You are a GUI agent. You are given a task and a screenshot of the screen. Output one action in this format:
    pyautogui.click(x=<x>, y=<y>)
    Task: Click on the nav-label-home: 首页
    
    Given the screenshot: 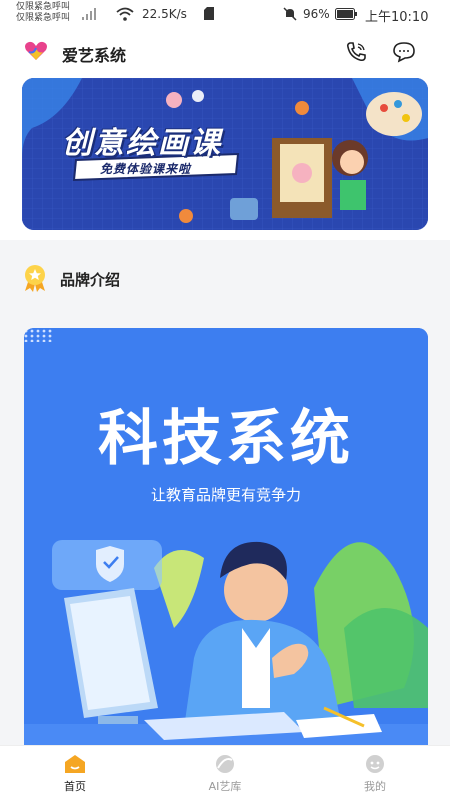 What is the action you would take?
    pyautogui.click(x=75, y=786)
    